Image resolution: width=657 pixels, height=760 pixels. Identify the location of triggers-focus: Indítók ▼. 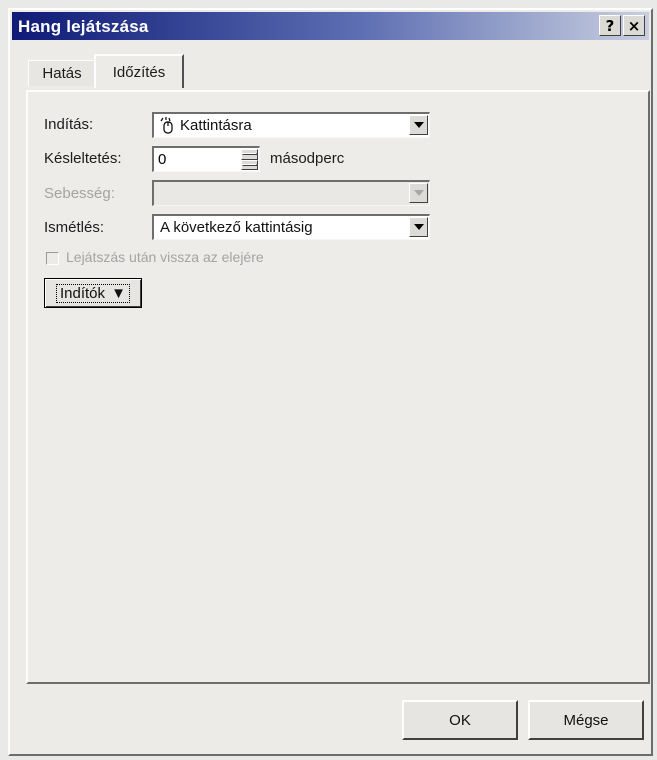
(93, 293).